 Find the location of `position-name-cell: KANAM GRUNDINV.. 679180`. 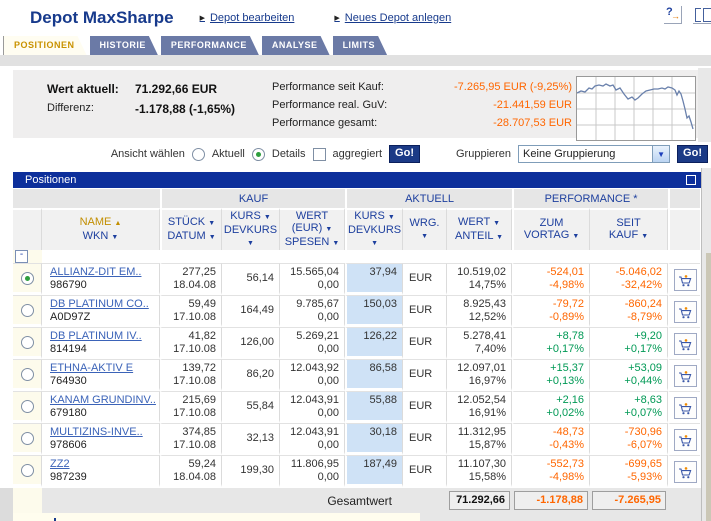

position-name-cell: KANAM GRUNDINV.. 679180 is located at coordinates (101, 407).